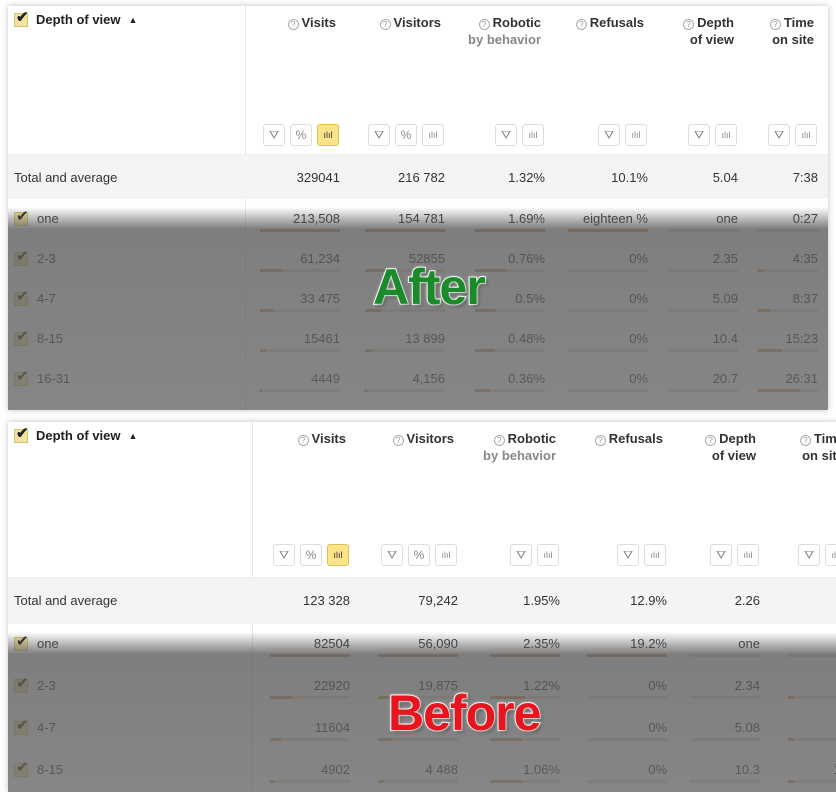  I want to click on table-row: 16-31 4449 4,156 0.36% 0% 20.7 26:31, so click(418, 379).